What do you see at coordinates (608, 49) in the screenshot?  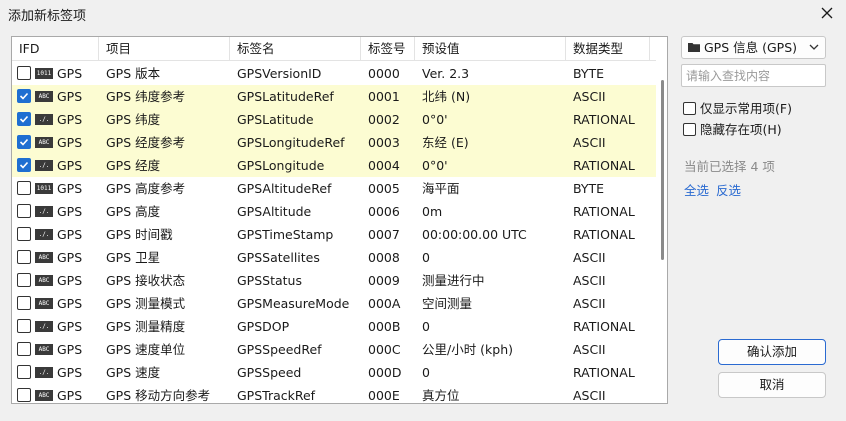 I see `column-header-data-type: 数据类型` at bounding box center [608, 49].